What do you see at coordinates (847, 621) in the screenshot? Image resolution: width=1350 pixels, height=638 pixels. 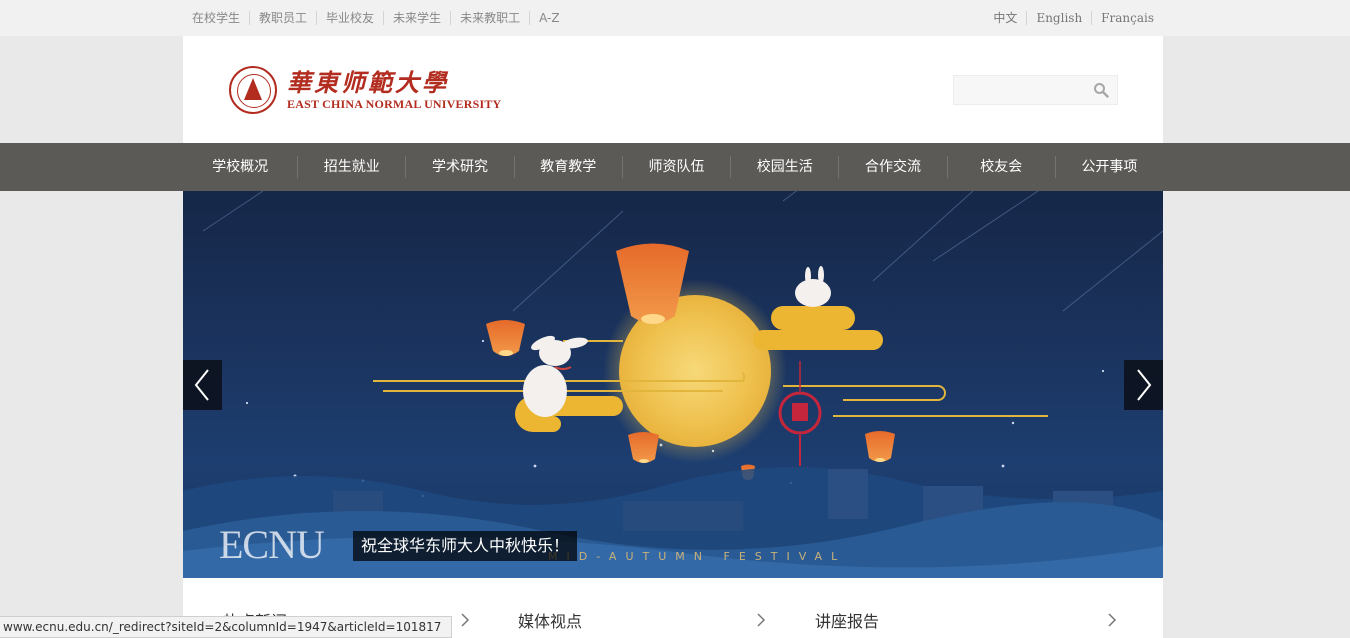 I see `section-title: 讲座报告` at bounding box center [847, 621].